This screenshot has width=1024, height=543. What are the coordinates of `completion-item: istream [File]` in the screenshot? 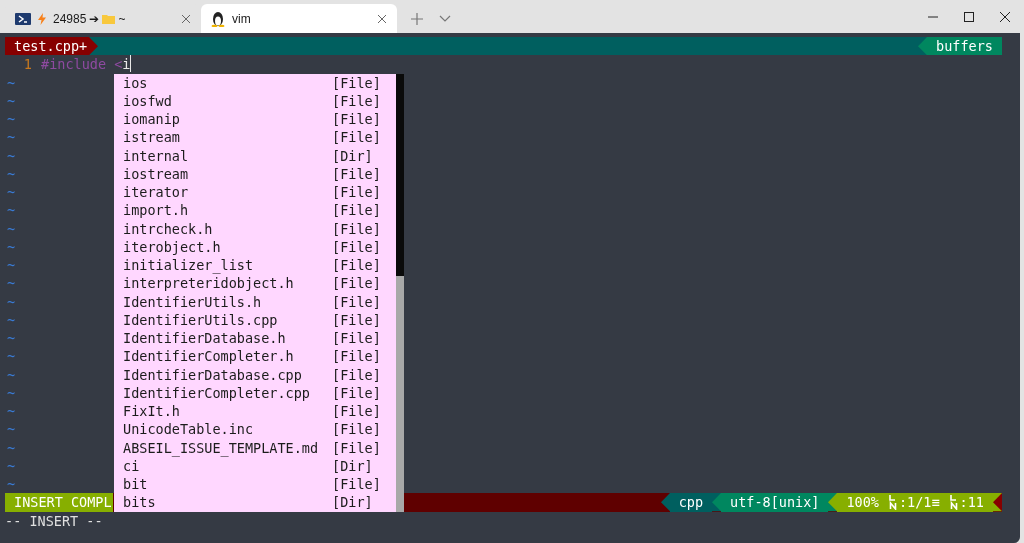 It's located at (259, 137).